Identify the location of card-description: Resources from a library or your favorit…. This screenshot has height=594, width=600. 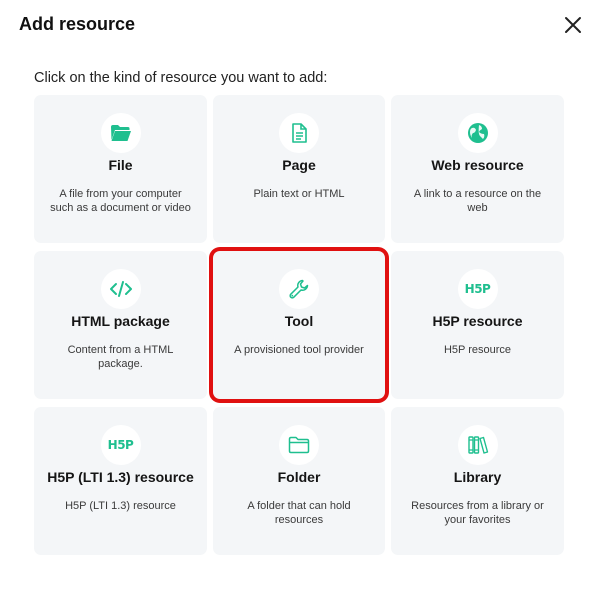
(477, 513).